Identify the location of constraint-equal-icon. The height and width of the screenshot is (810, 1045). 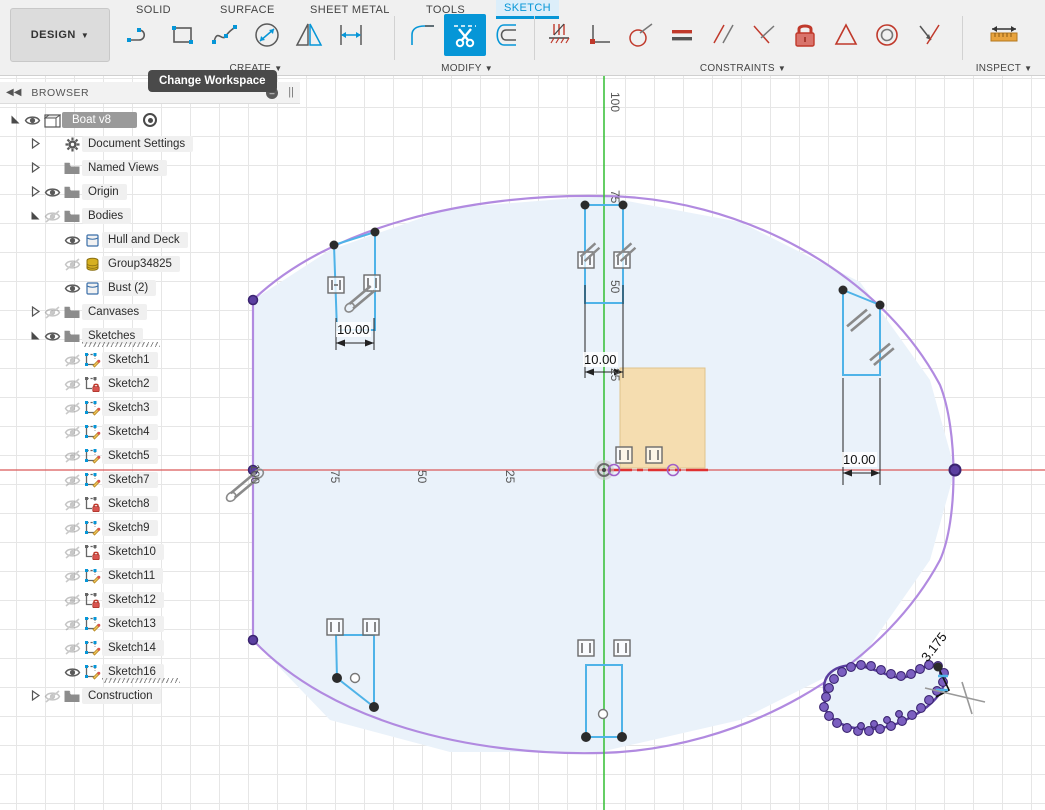
(681, 35).